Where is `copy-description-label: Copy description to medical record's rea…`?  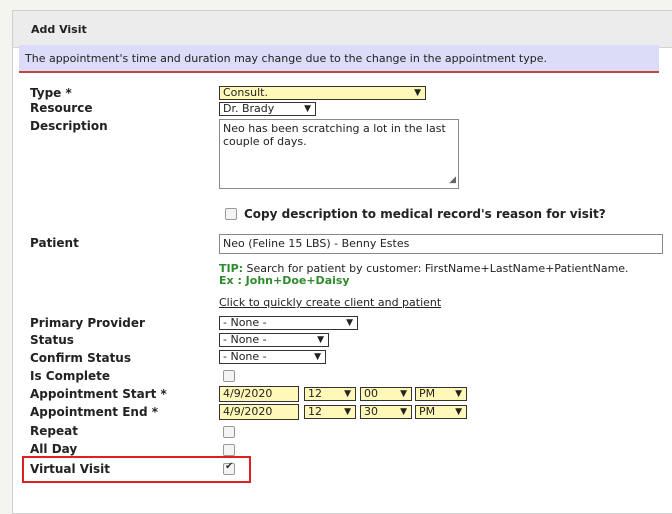
copy-description-label: Copy description to medical record's rea… is located at coordinates (425, 214).